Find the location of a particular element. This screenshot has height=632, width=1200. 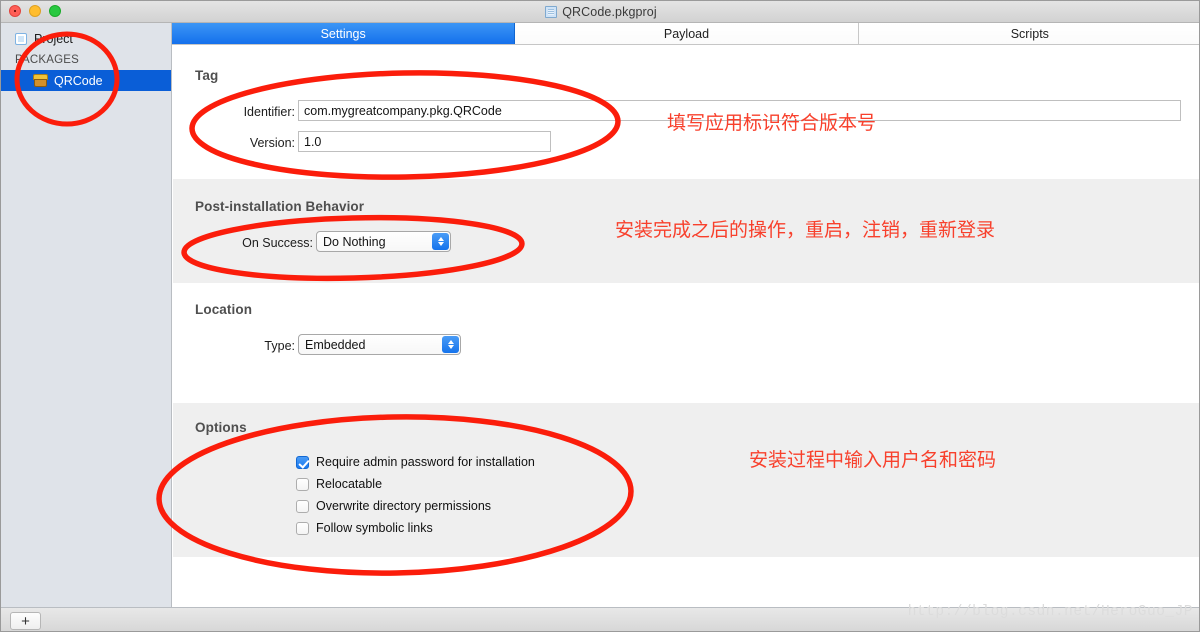

sidebar-item-project-label: Project is located at coordinates (53, 38).